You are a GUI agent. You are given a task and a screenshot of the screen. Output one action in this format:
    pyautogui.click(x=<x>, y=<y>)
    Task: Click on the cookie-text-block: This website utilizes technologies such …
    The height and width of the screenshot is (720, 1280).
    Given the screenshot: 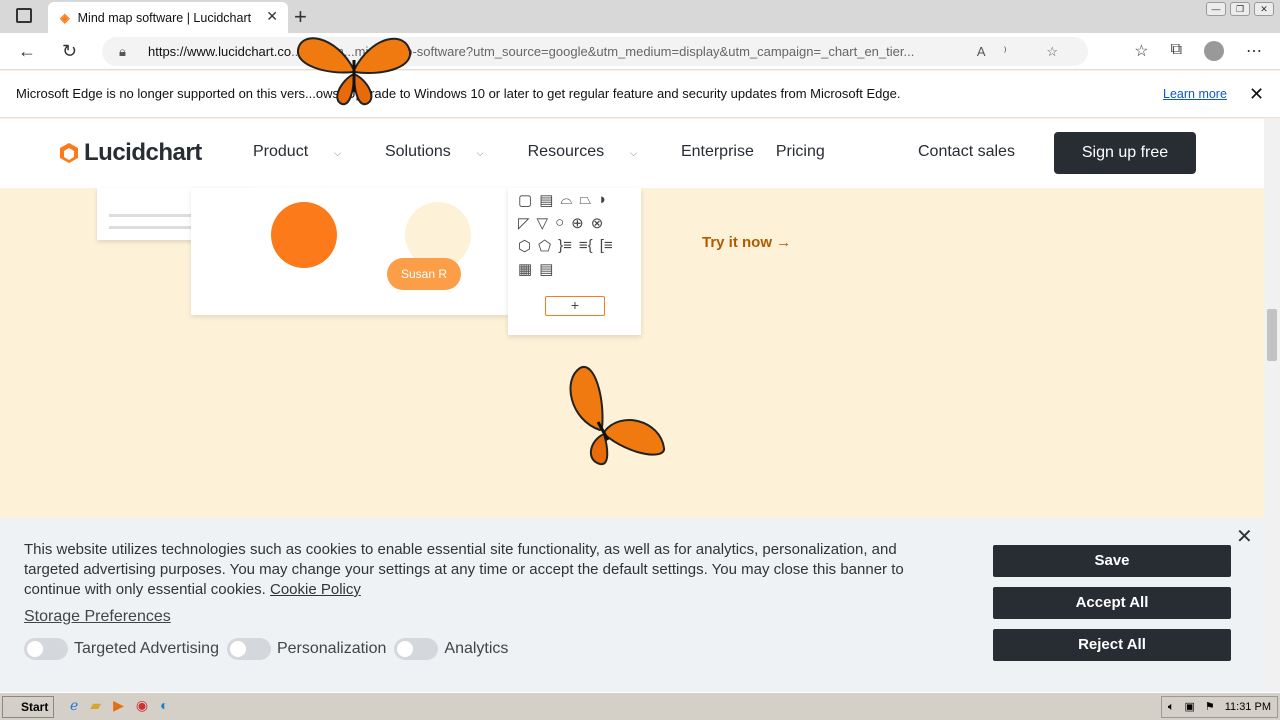 What is the action you would take?
    pyautogui.click(x=484, y=570)
    